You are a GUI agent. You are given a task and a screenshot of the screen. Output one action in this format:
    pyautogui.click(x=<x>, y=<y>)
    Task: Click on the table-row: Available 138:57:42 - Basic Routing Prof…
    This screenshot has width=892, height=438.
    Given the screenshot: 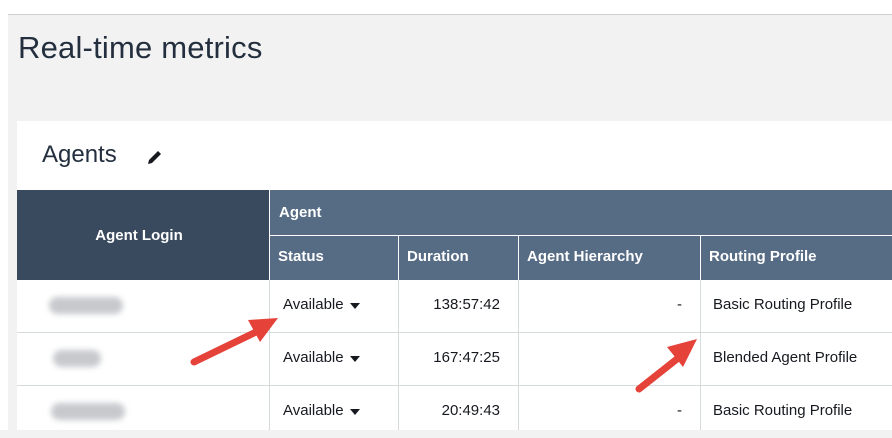 What is the action you would take?
    pyautogui.click(x=454, y=306)
    